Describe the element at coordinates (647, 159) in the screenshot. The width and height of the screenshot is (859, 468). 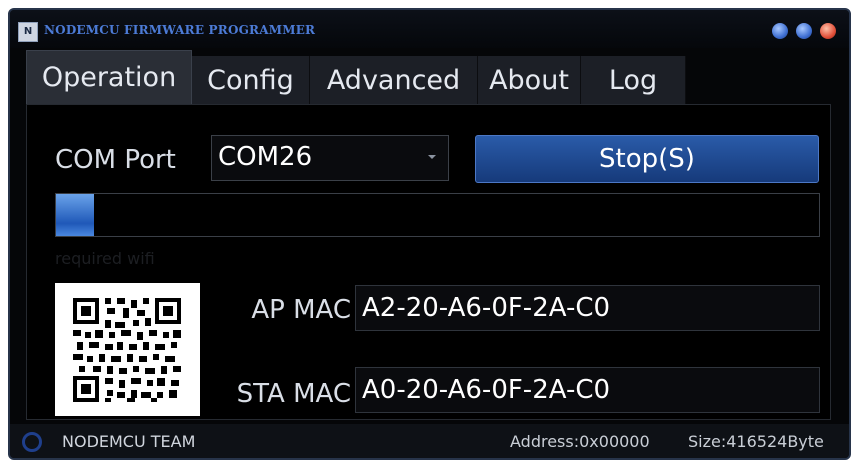
I see `stop-button: Stop(S)` at that location.